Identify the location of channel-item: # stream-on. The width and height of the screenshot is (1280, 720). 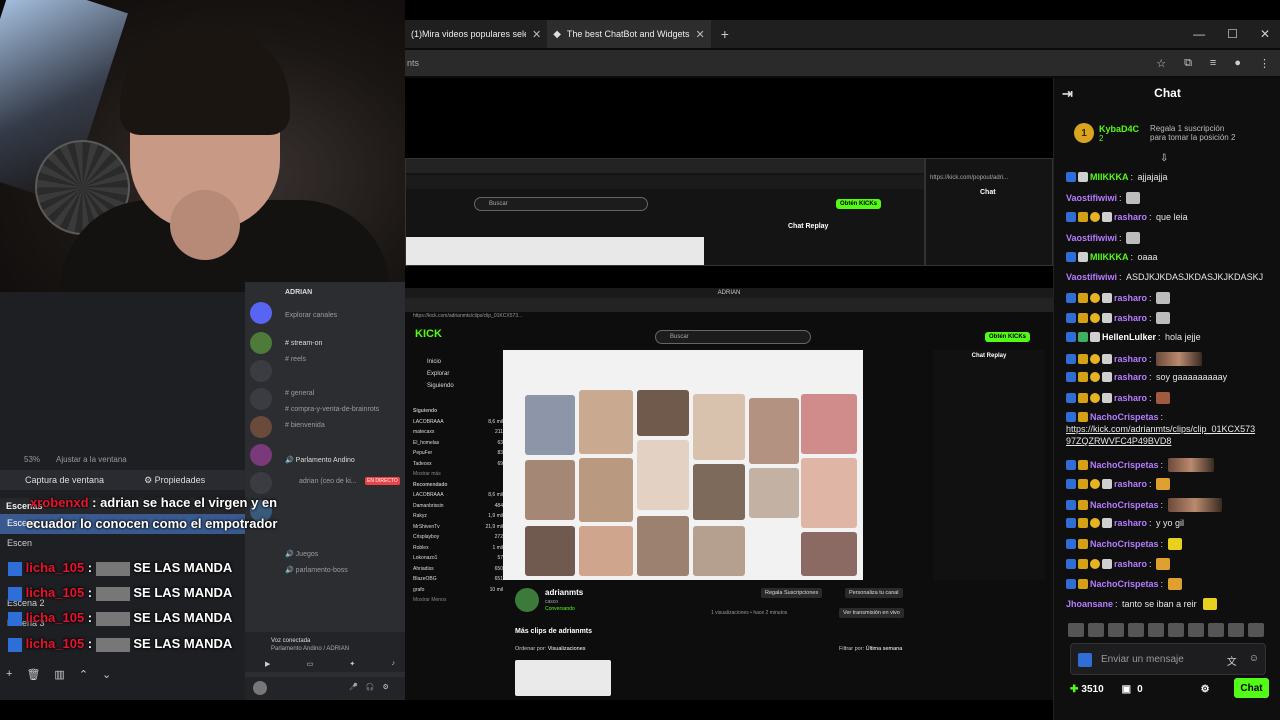
(303, 343).